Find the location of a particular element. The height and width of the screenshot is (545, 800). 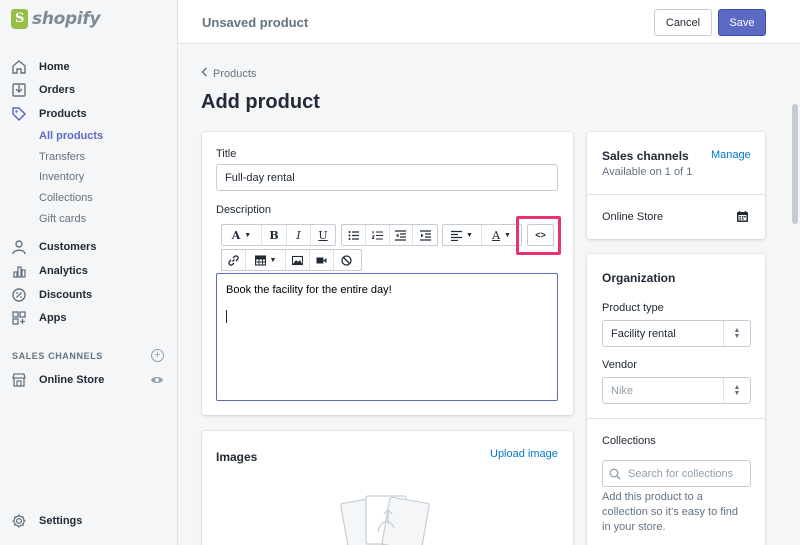

images-placeholder-illustration is located at coordinates (386, 518).